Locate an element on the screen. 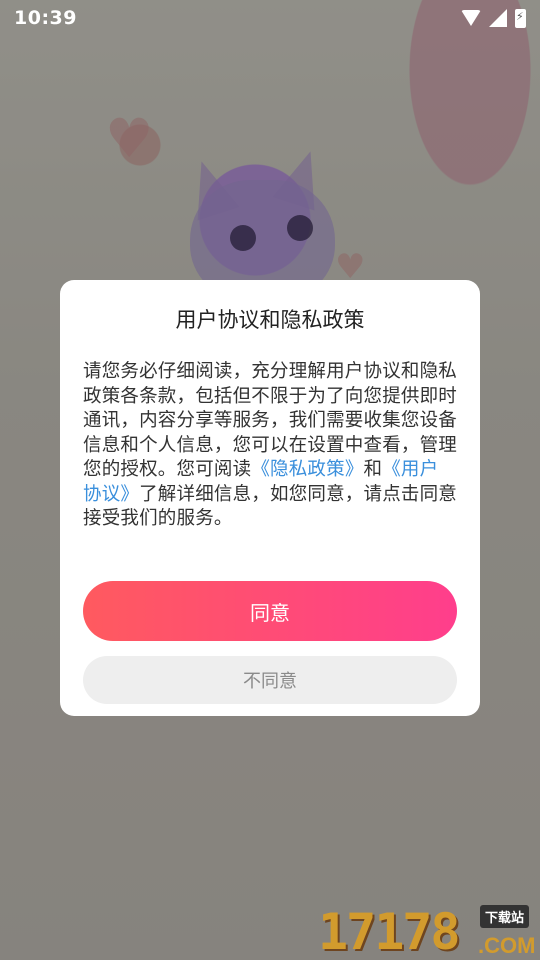 This screenshot has height=961, width=540. privacy-policy-link: 《隐私政策》 is located at coordinates (307, 469).